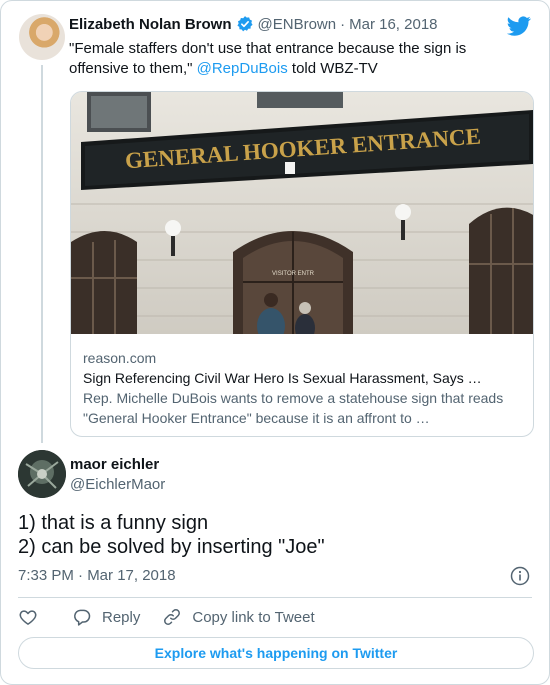 This screenshot has width=550, height=685. I want to click on quoted-tweet-date: Mar 16, 2018, so click(393, 24).